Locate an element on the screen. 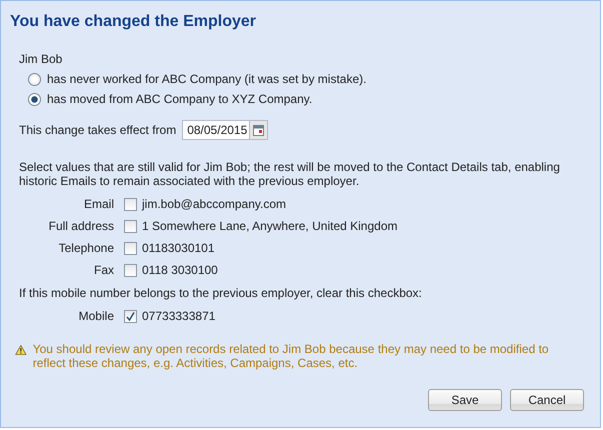 This screenshot has height=430, width=603. field-label: Full address is located at coordinates (81, 226).